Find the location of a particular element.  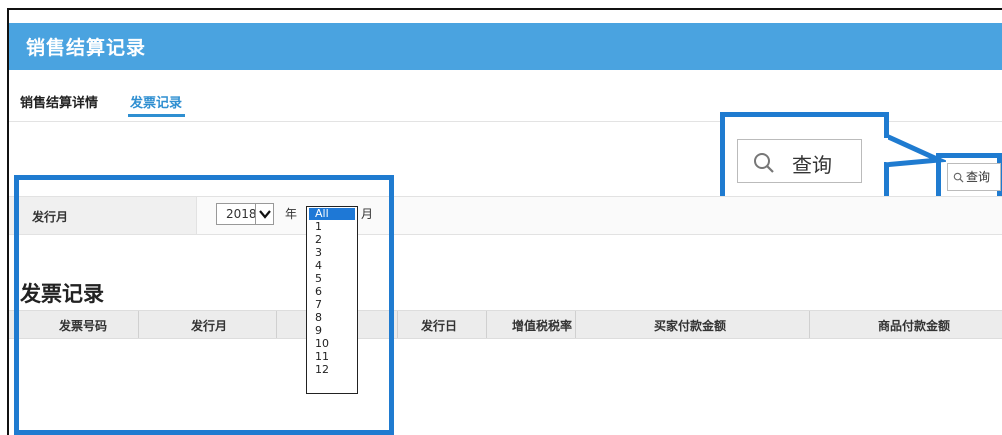

active-tab-indicator is located at coordinates (156, 115).